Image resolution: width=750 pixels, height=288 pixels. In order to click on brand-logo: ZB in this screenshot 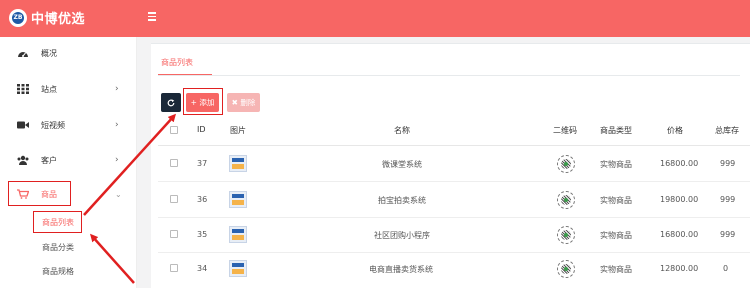, I will do `click(18, 17)`.